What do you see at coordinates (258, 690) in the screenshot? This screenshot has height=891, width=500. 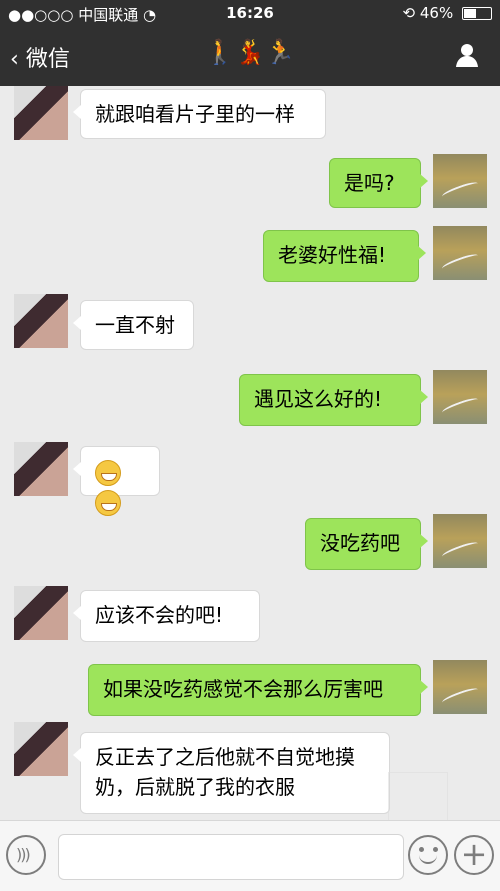 I see `message-bubble: 如果没吃药感觉不会那么厉害吧` at bounding box center [258, 690].